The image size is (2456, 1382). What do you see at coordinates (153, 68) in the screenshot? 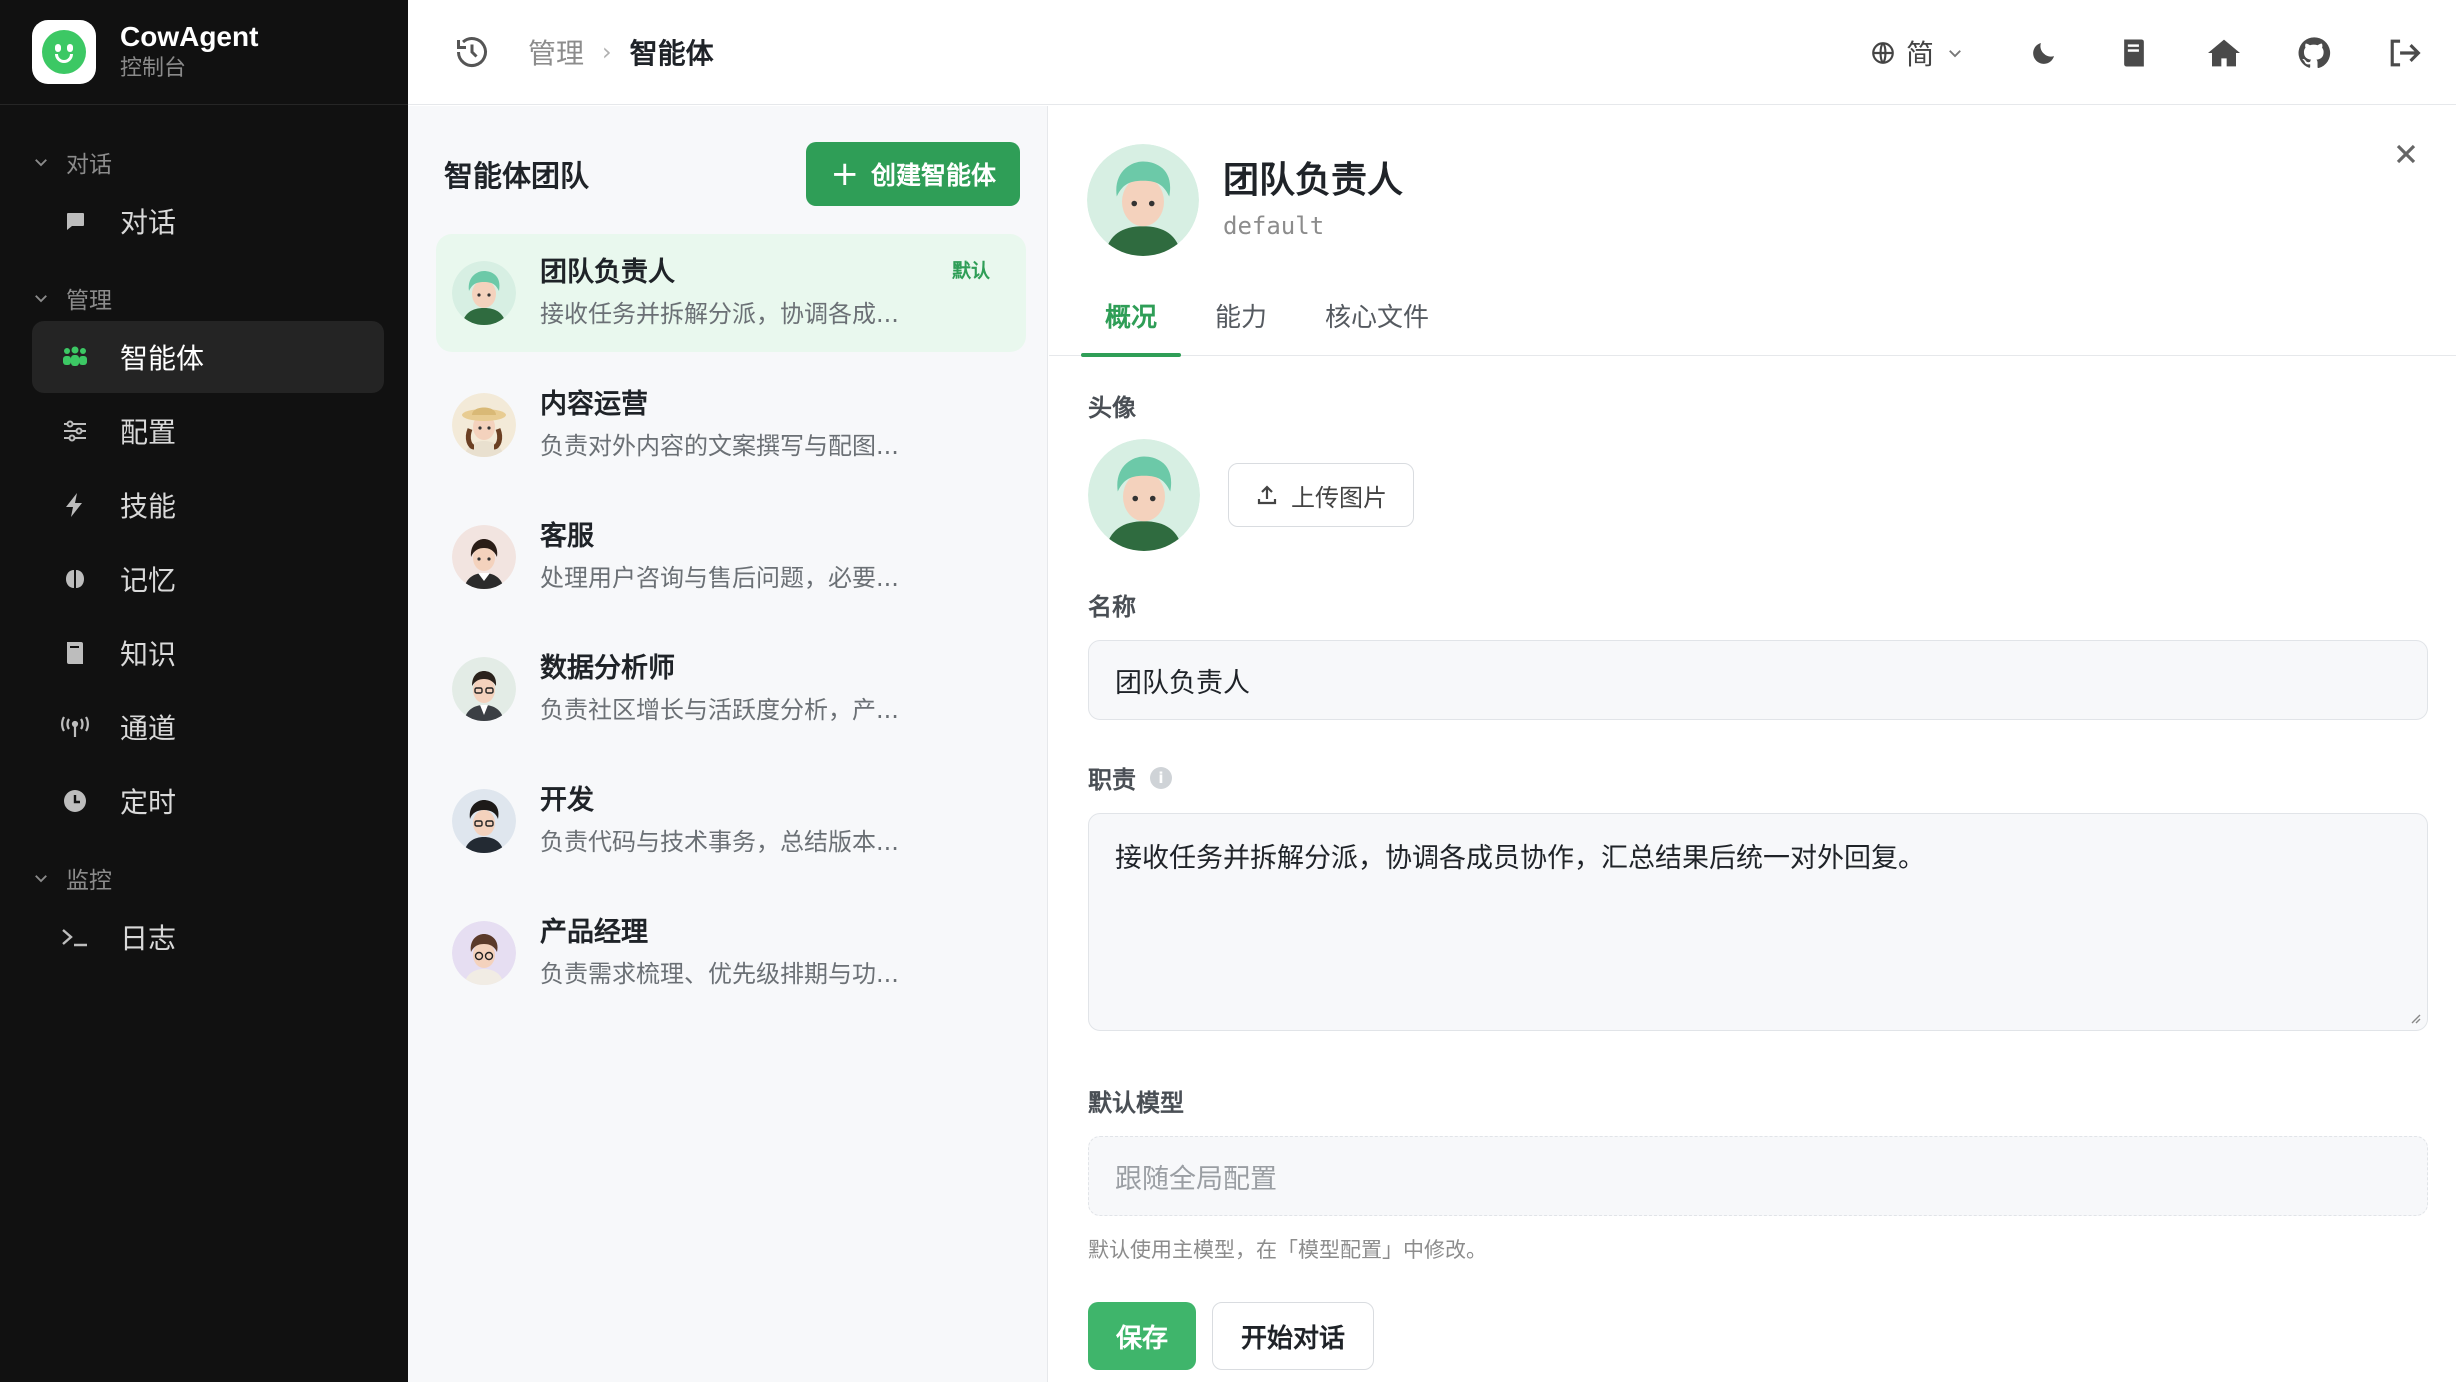
I see `brand-subtitle: 控制台` at bounding box center [153, 68].